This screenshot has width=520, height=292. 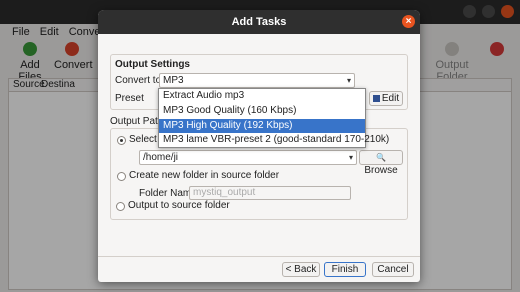 I want to click on convert-to-label: Convert to, so click(x=138, y=80).